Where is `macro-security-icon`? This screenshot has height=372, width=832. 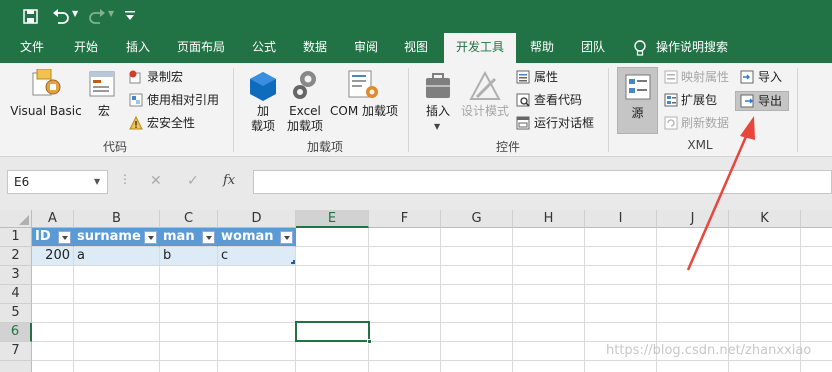
macro-security-icon is located at coordinates (136, 123).